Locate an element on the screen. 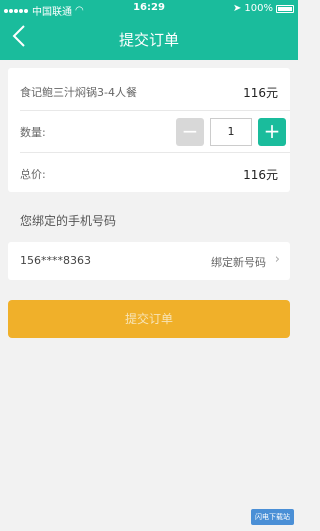  chevron-right-icon: › is located at coordinates (277, 259).